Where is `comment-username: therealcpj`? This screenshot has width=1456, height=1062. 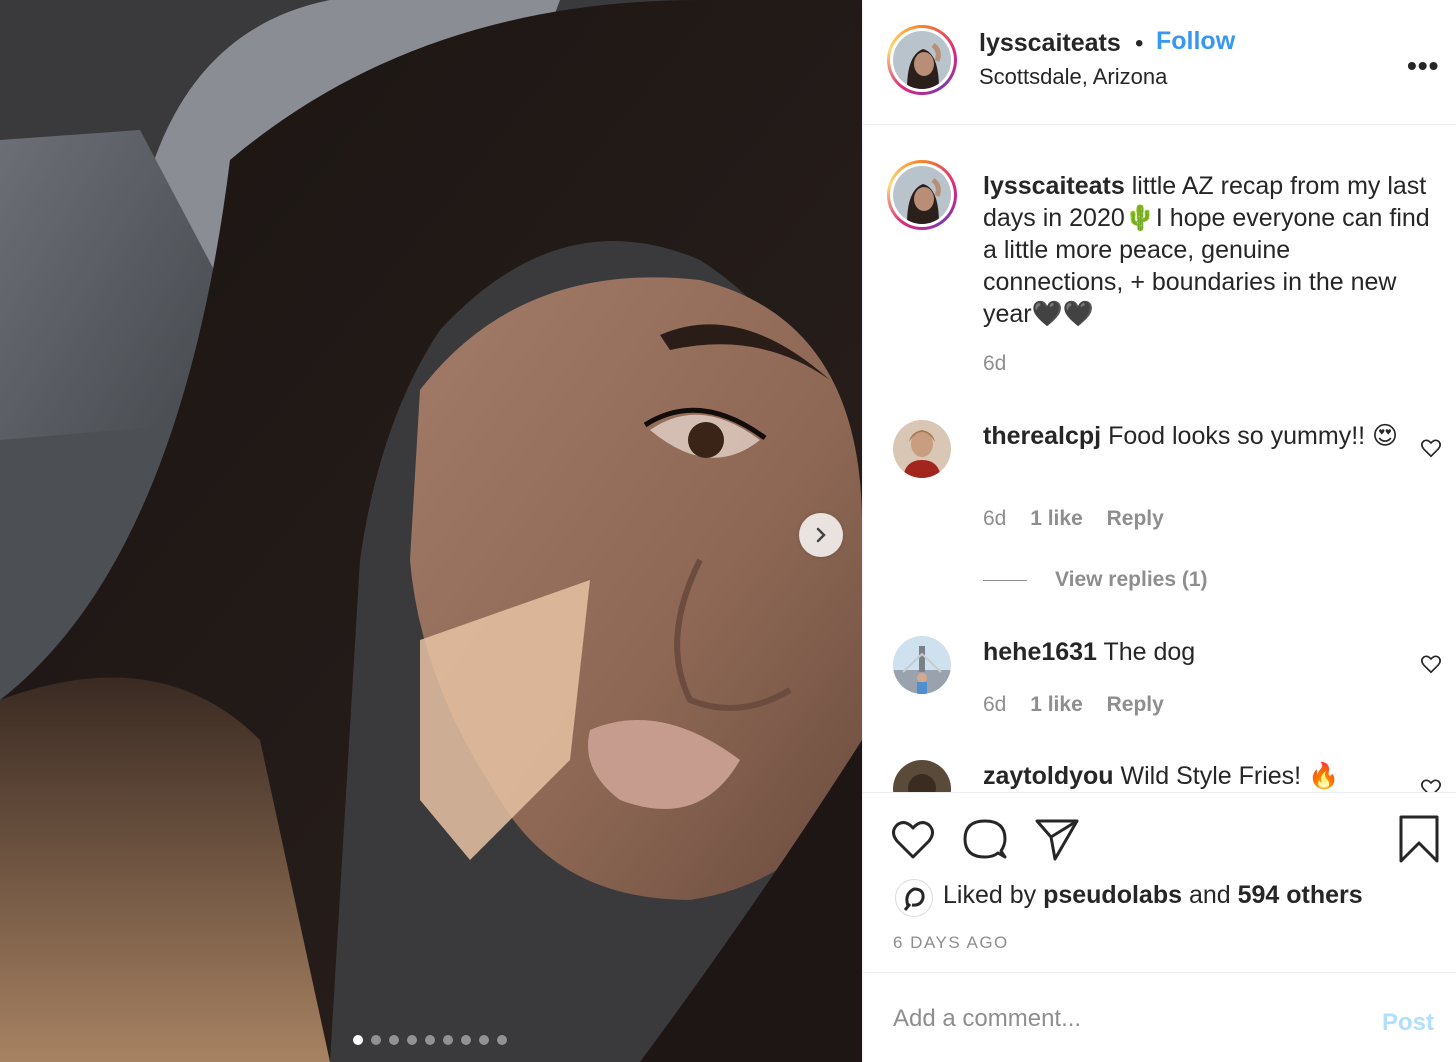 comment-username: therealcpj is located at coordinates (1042, 436).